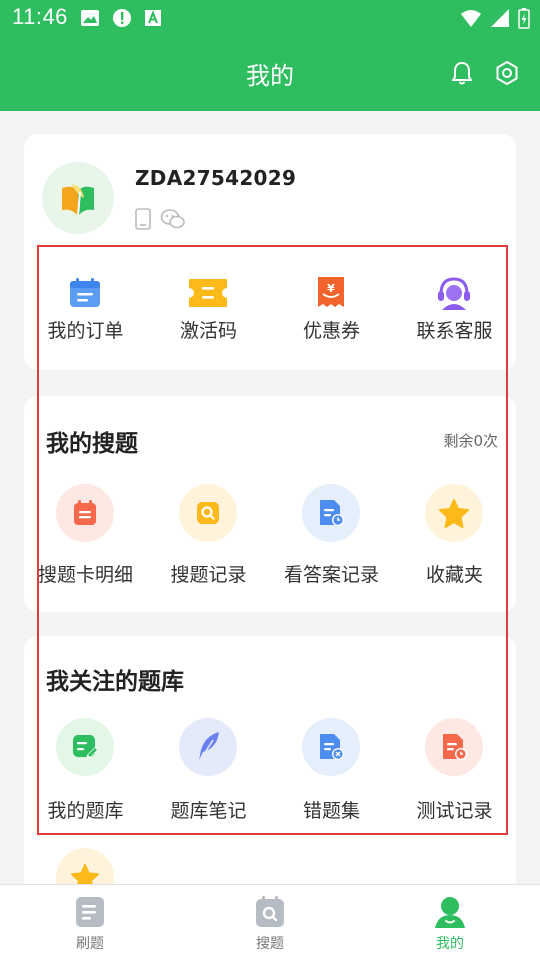 The height and width of the screenshot is (960, 540). What do you see at coordinates (507, 73) in the screenshot?
I see `gear-icon` at bounding box center [507, 73].